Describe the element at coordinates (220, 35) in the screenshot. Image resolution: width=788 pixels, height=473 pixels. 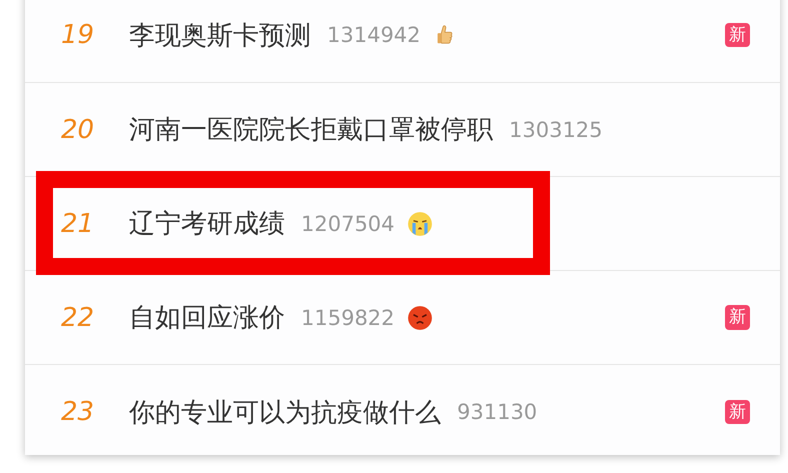
I see `topic-title: 李现奥斯卡预测` at that location.